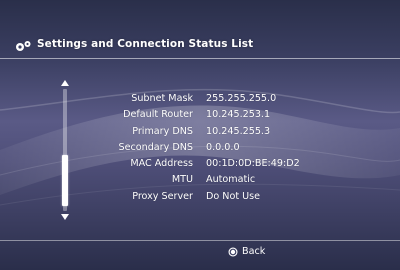  What do you see at coordinates (65, 217) in the screenshot?
I see `scroll-down-arrow-icon` at bounding box center [65, 217].